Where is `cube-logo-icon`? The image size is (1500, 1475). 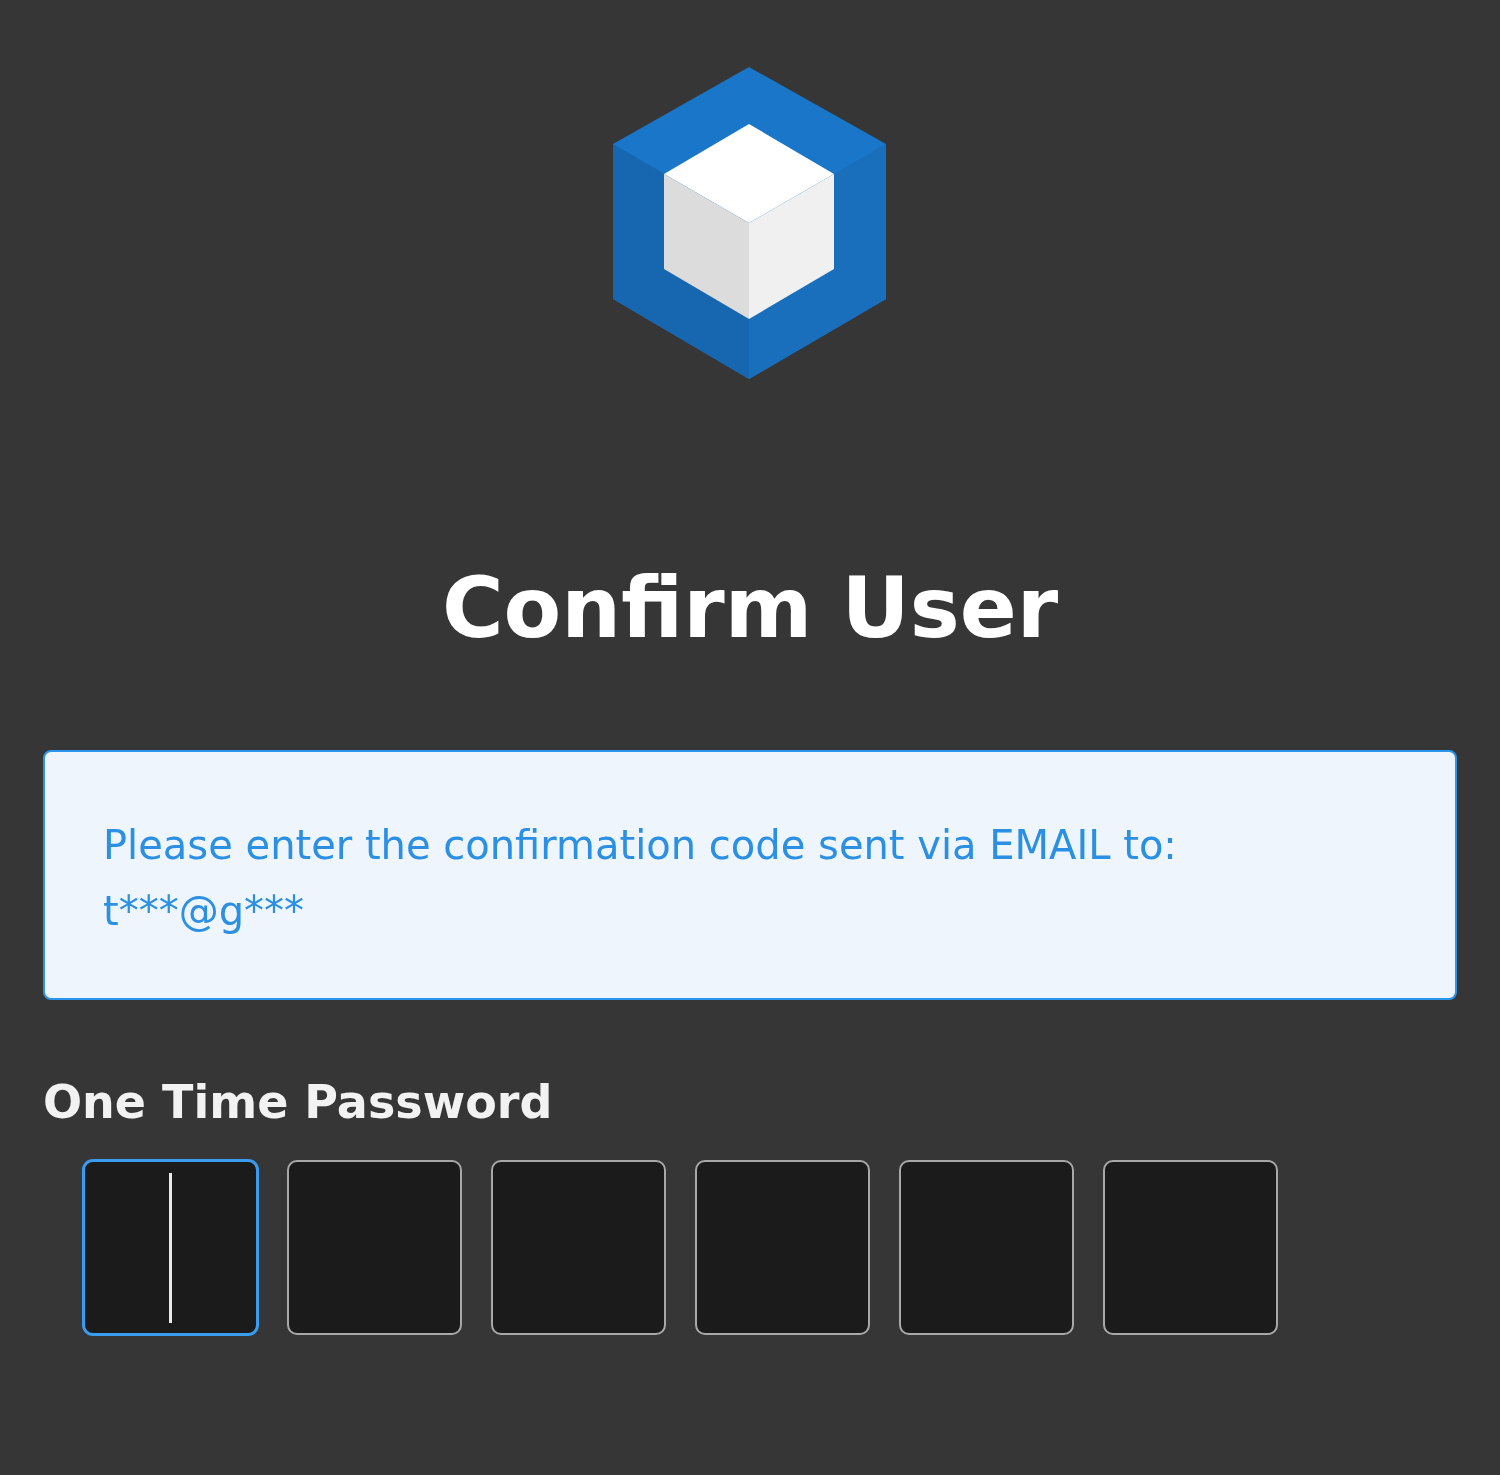
cube-logo-icon is located at coordinates (750, 223).